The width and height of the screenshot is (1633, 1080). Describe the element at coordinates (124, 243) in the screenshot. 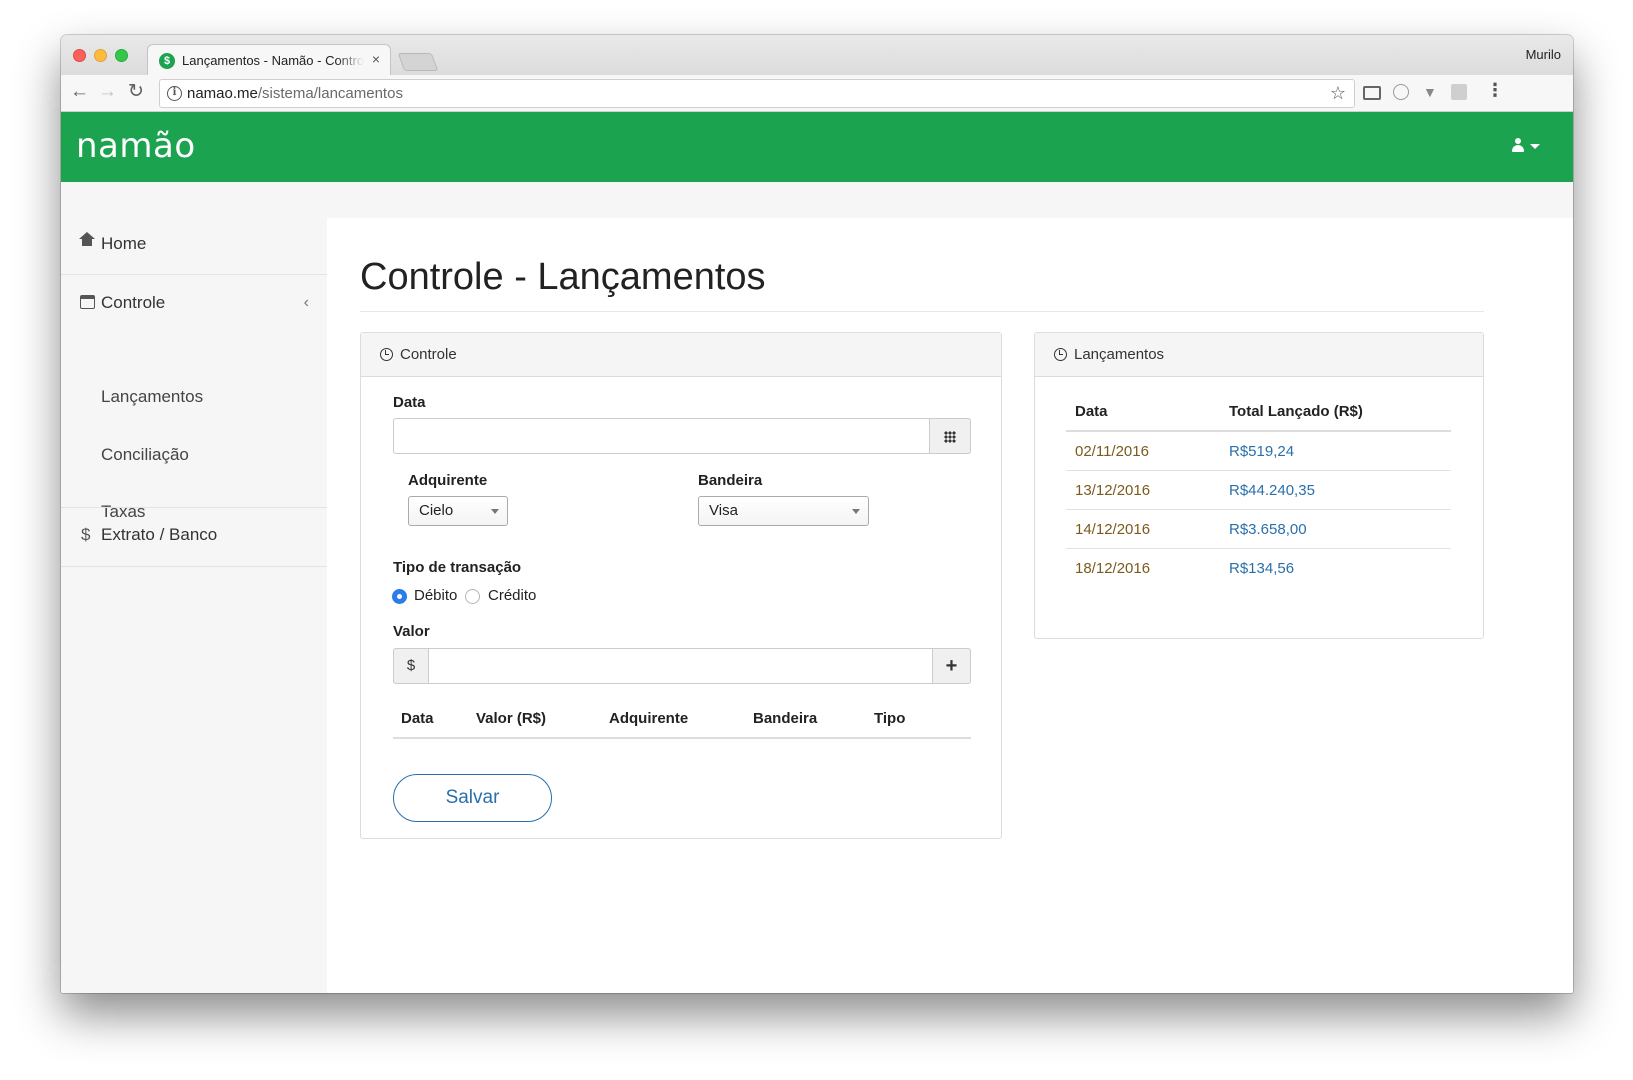

I see `sidebar-item-label: Home` at that location.